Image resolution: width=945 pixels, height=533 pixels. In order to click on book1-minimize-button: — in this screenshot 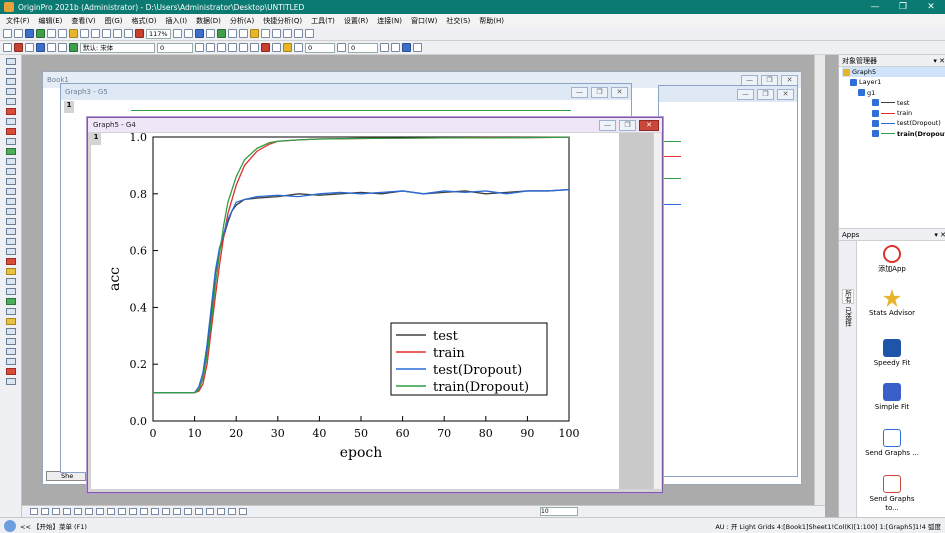, I will do `click(749, 80)`.